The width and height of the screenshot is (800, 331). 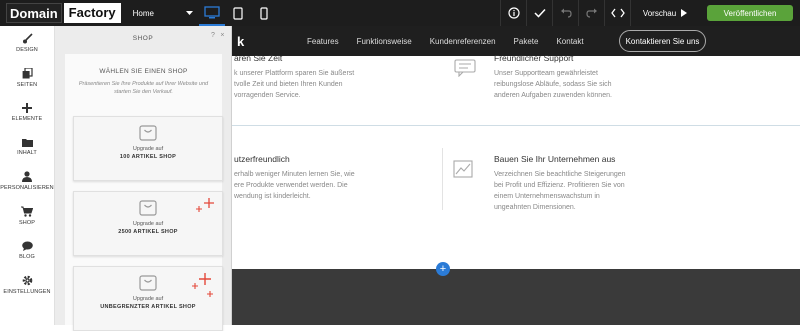 I want to click on sidebar-item-label: INHALT, so click(x=27, y=152).